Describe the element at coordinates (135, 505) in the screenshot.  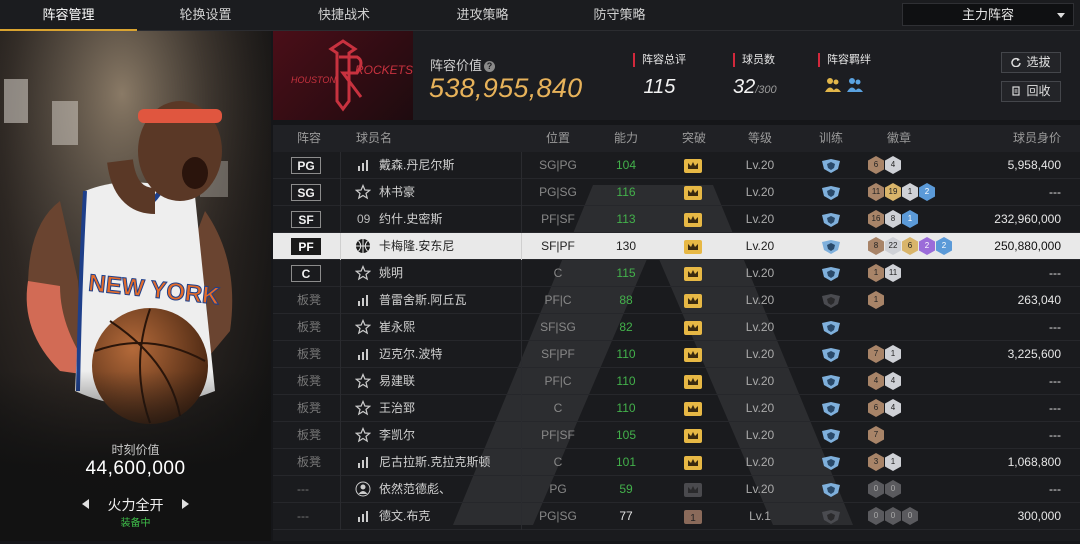
I see `fire-mode-label: 火力全开` at that location.